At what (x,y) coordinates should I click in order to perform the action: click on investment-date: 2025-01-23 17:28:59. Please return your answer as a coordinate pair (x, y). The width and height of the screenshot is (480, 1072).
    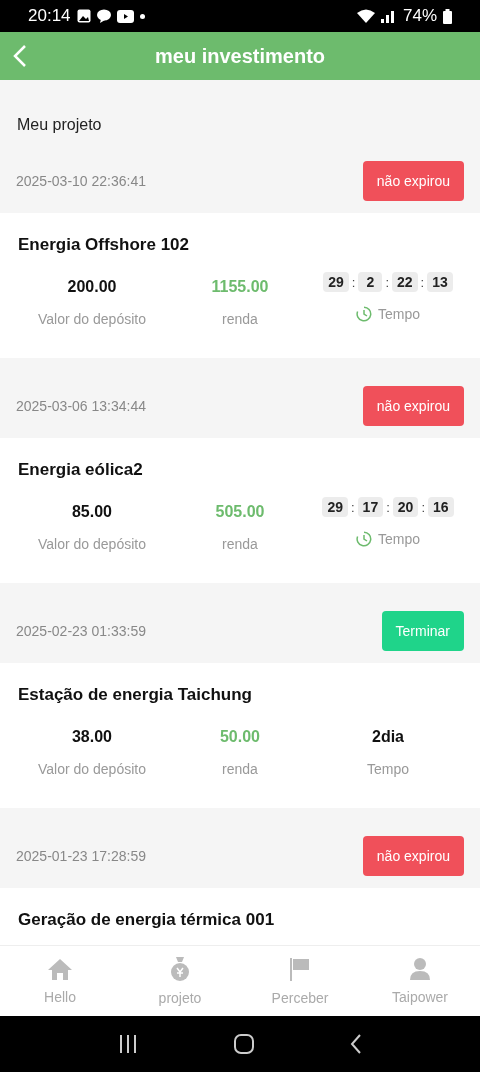
    Looking at the image, I should click on (81, 855).